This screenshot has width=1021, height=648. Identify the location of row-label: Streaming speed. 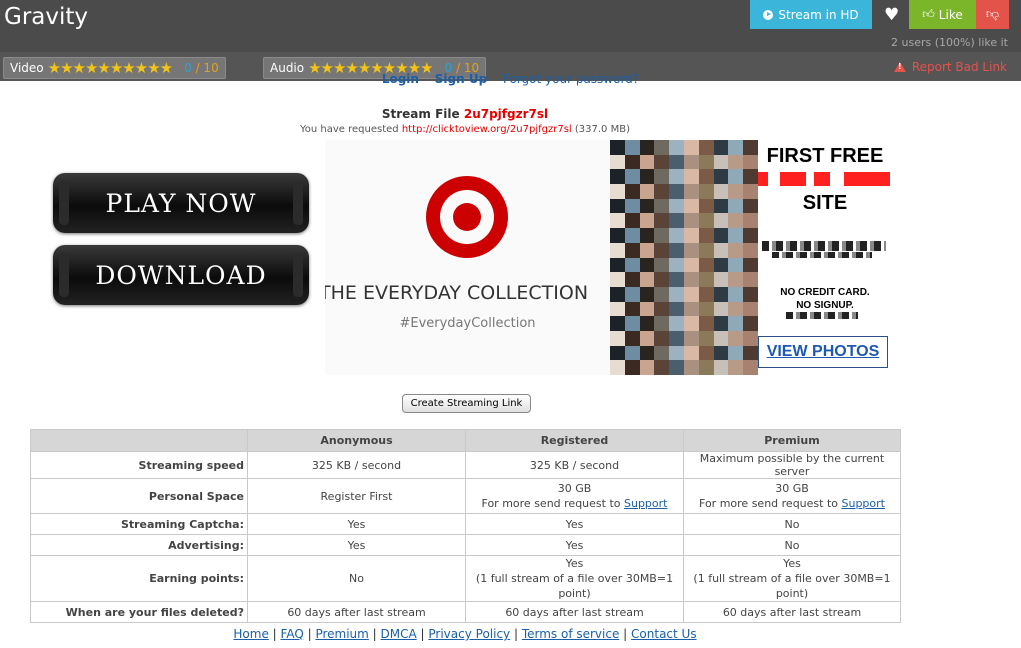
(139, 465).